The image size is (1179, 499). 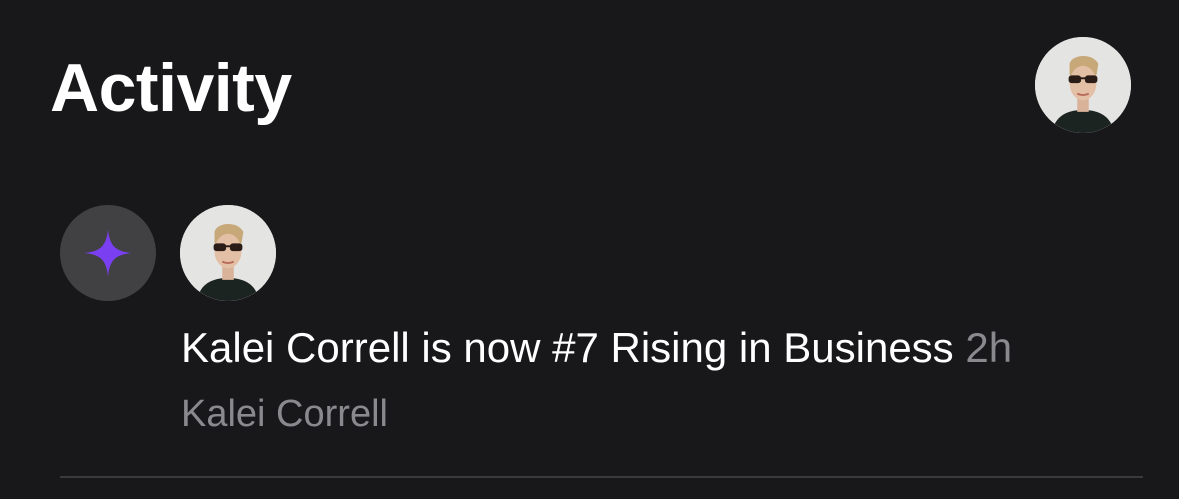 I want to click on sparkle-icon, so click(x=108, y=253).